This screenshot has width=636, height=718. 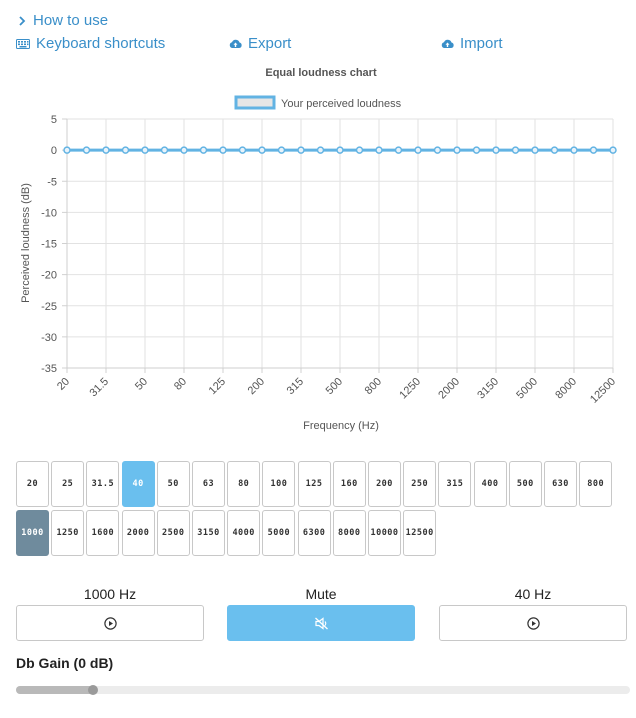 What do you see at coordinates (449, 389) in the screenshot?
I see `x-tick-label: 2000` at bounding box center [449, 389].